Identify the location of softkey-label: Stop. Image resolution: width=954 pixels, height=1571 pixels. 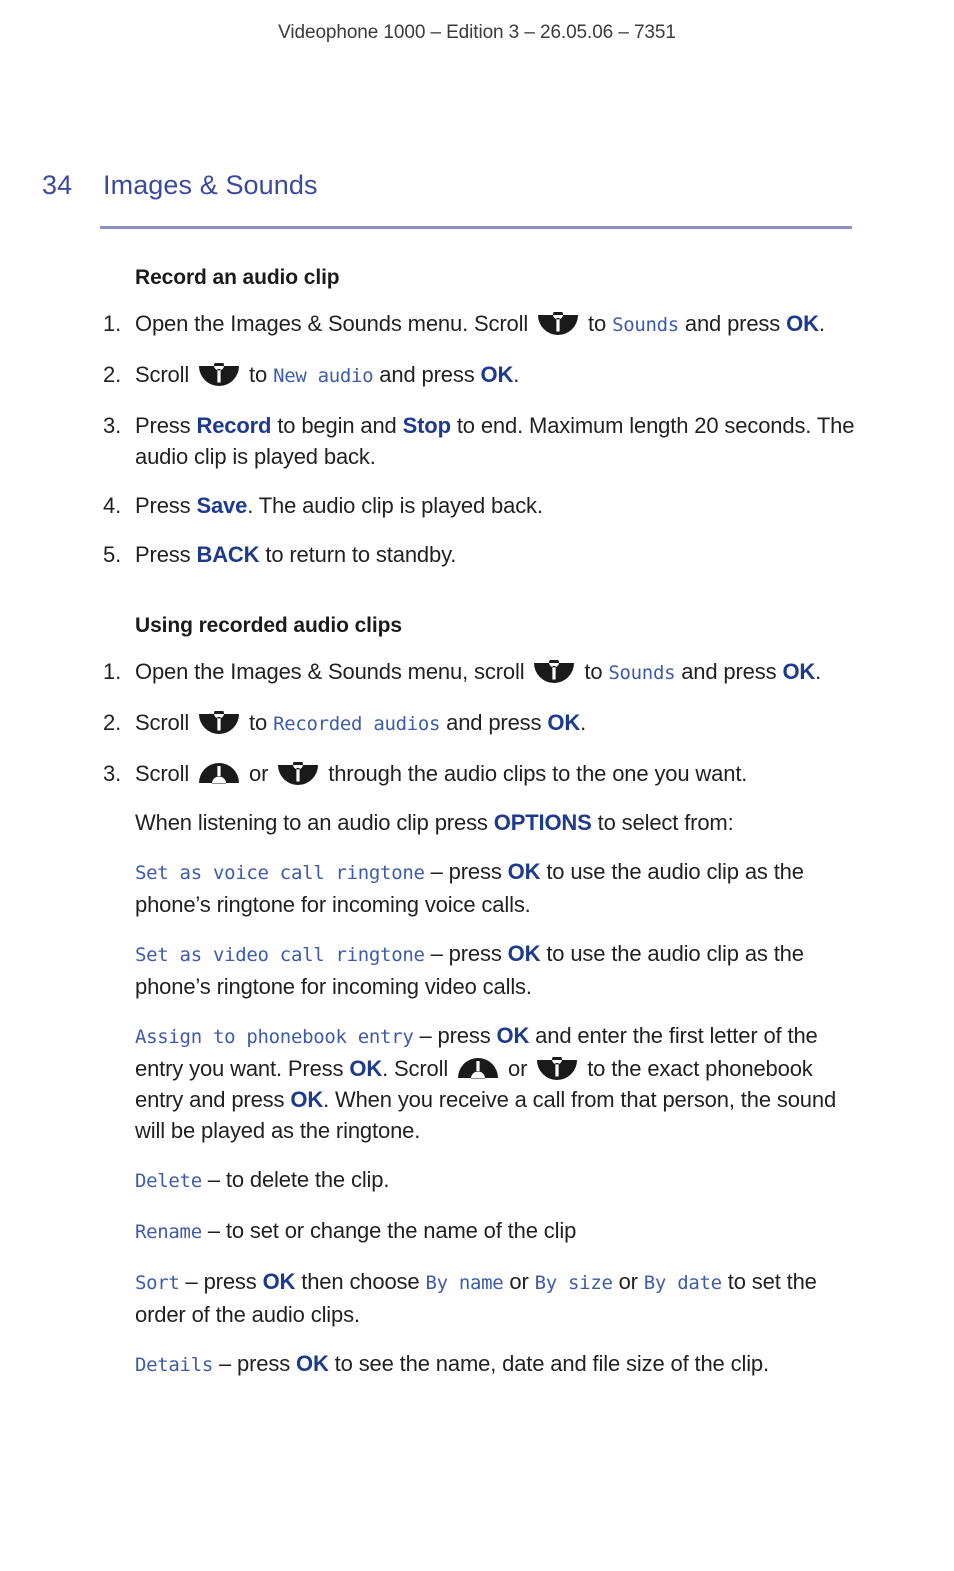
(427, 425).